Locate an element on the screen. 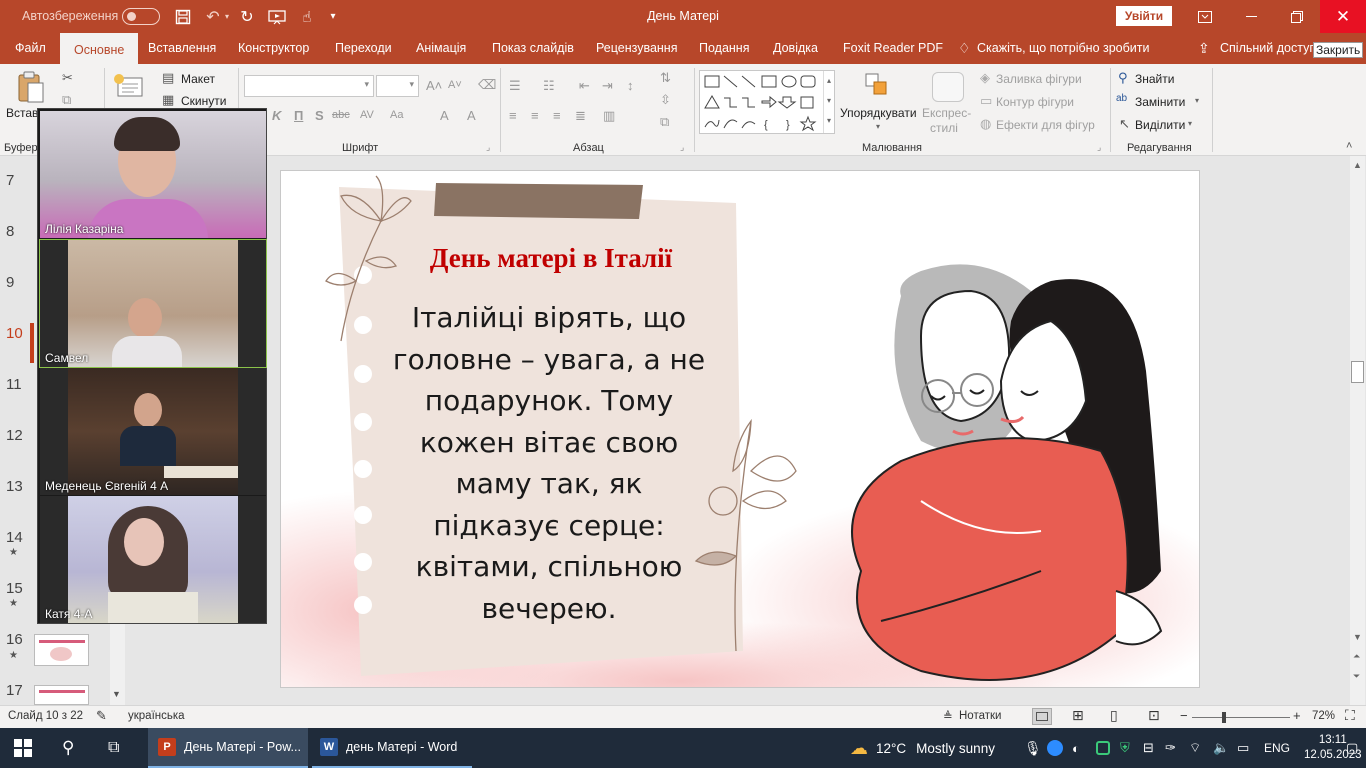  tab-foxit: Foxit Reader PDF is located at coordinates (893, 48).